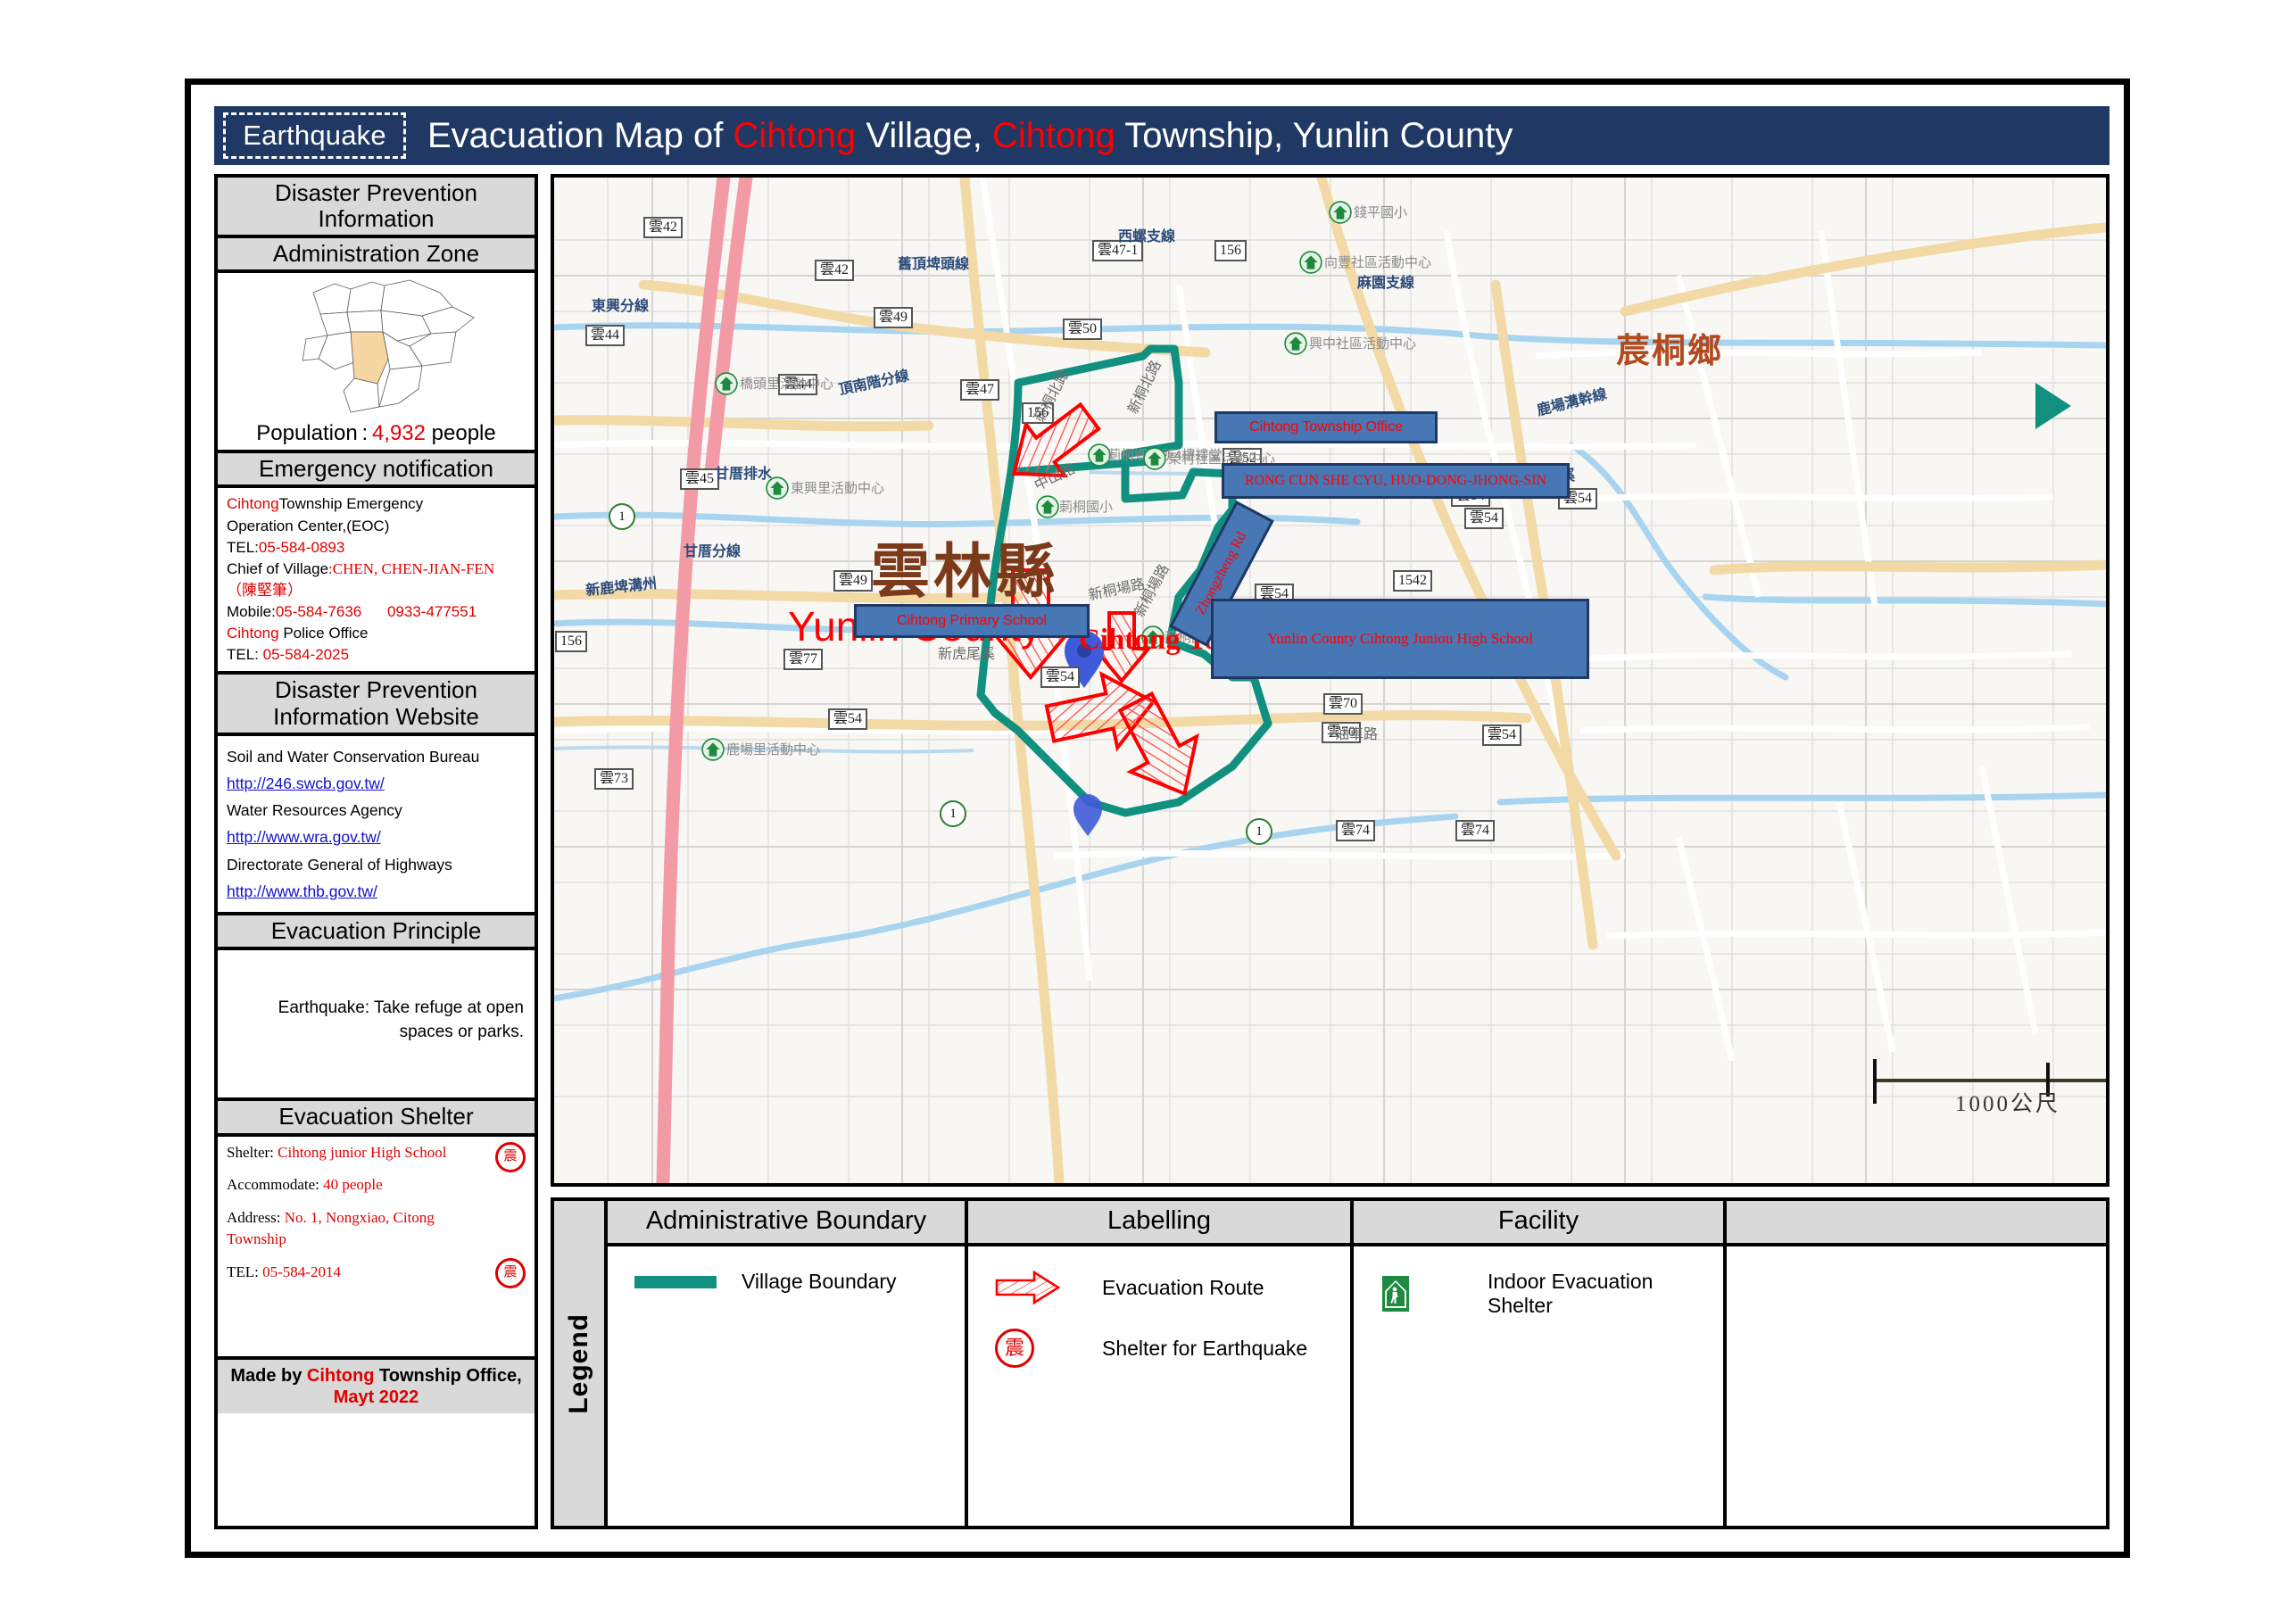 The width and height of the screenshot is (2296, 1623). Describe the element at coordinates (318, 612) in the screenshot. I see `mobile-value: 05-584-7636` at that location.